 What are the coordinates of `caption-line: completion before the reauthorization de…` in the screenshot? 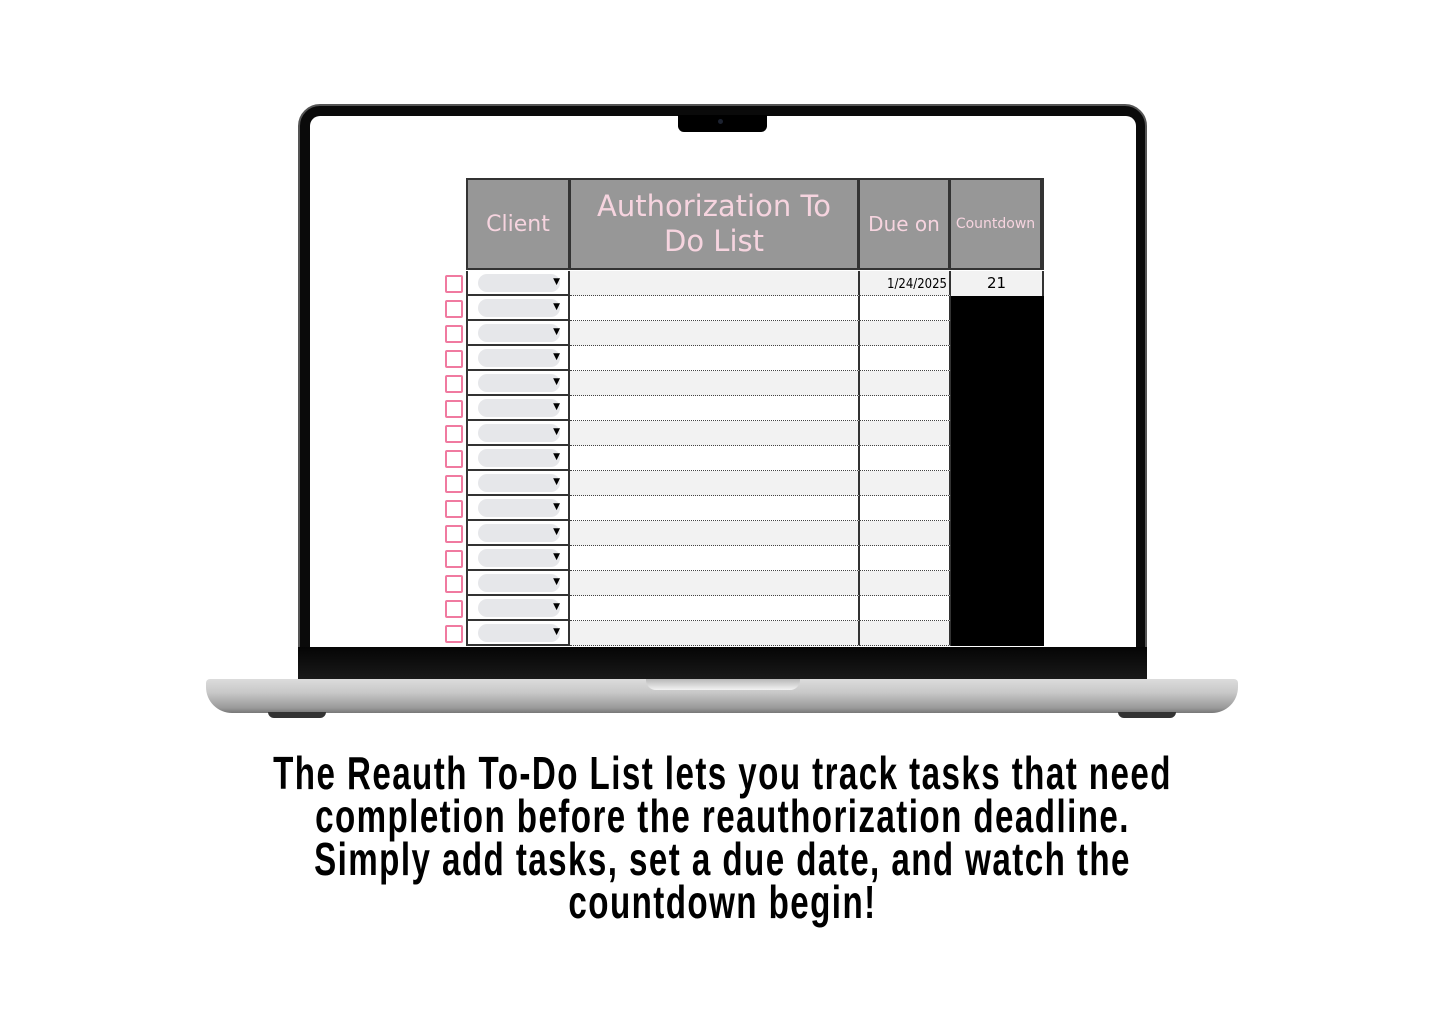 It's located at (722, 816).